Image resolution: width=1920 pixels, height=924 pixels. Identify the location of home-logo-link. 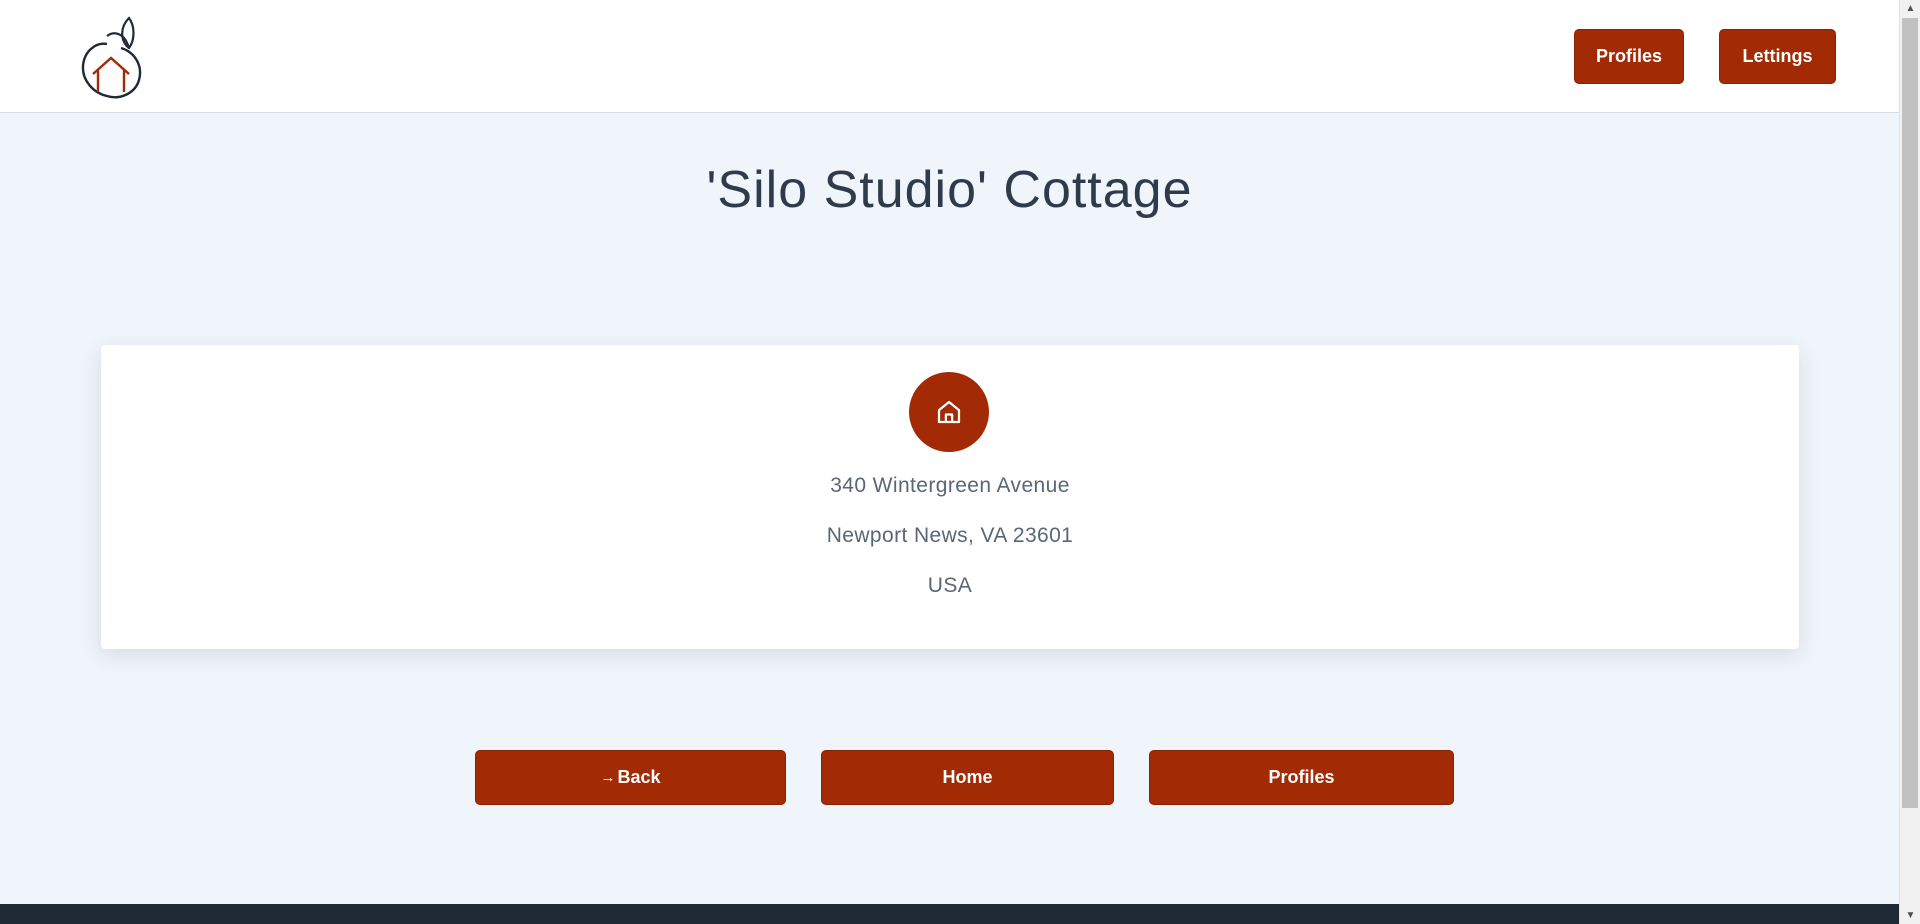
(110, 57).